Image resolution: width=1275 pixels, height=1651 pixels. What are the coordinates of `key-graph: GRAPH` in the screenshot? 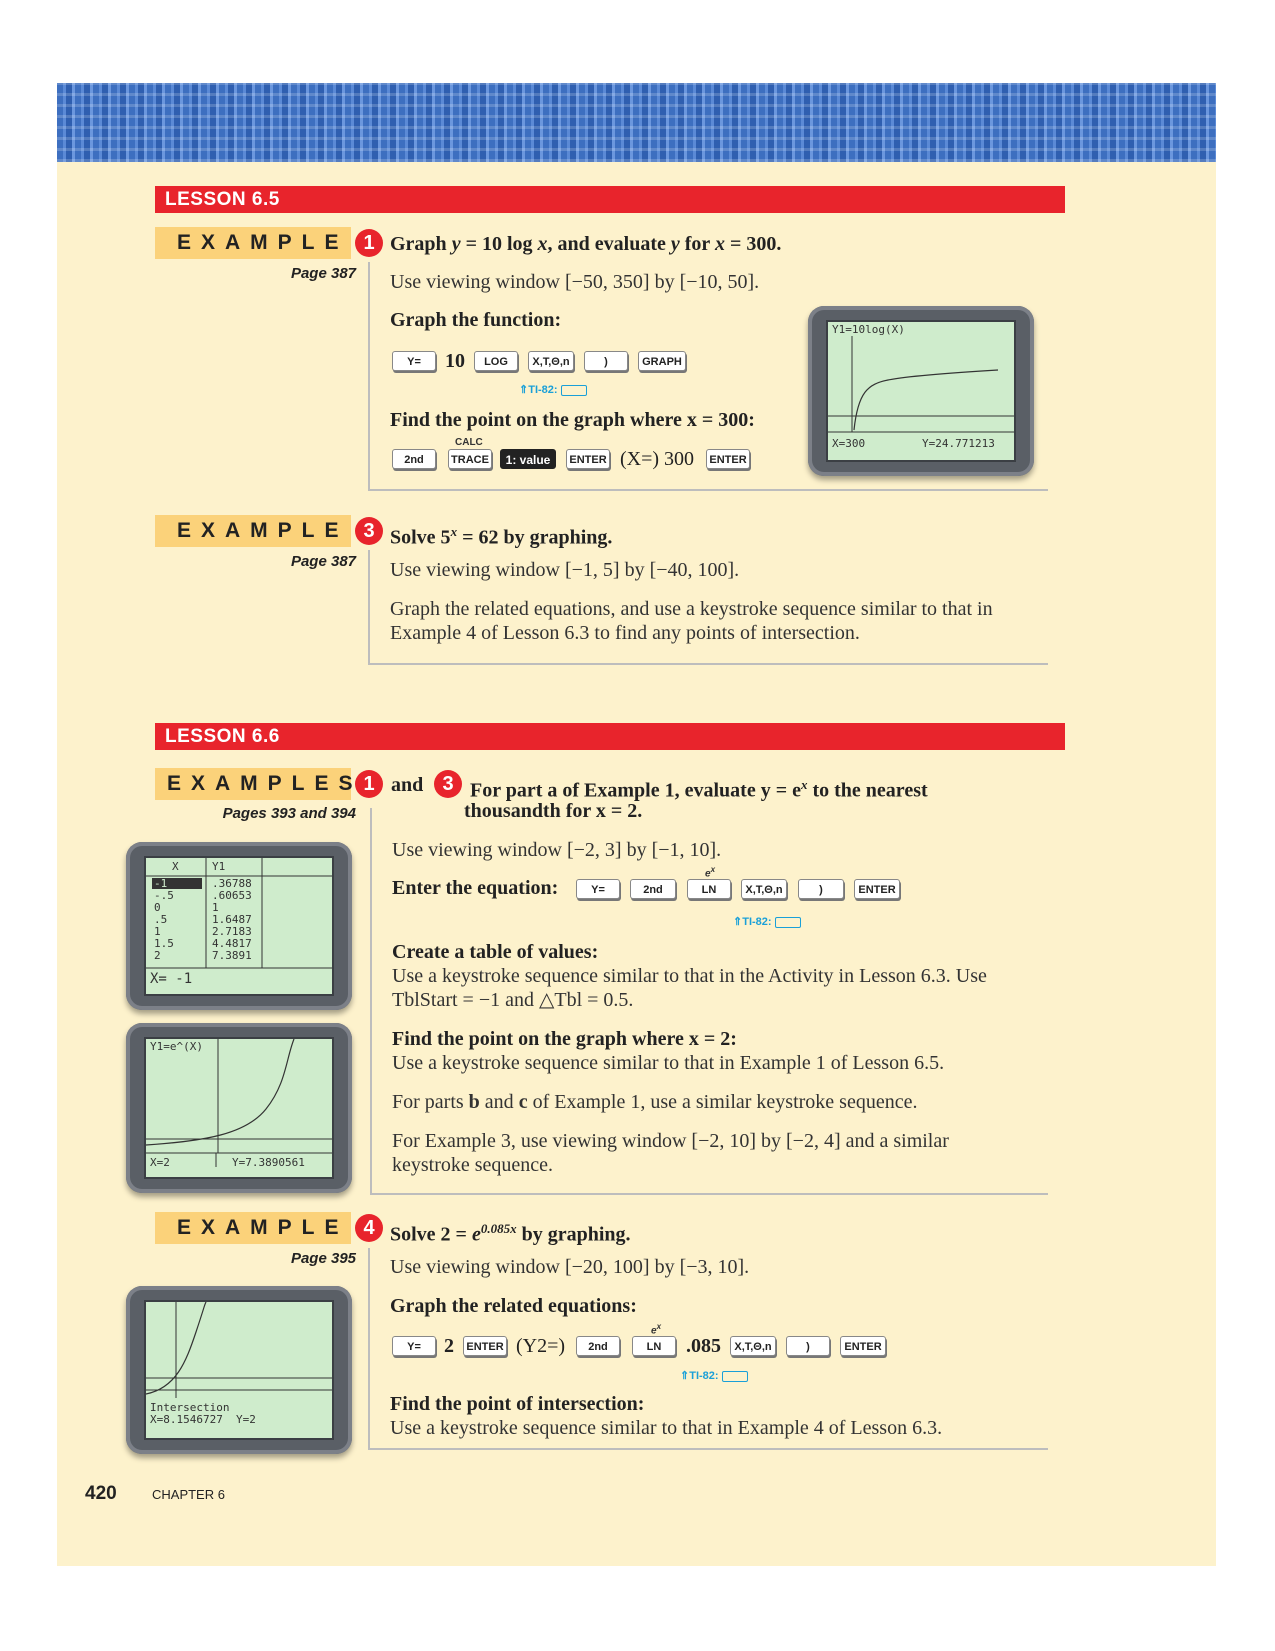 It's located at (662, 361).